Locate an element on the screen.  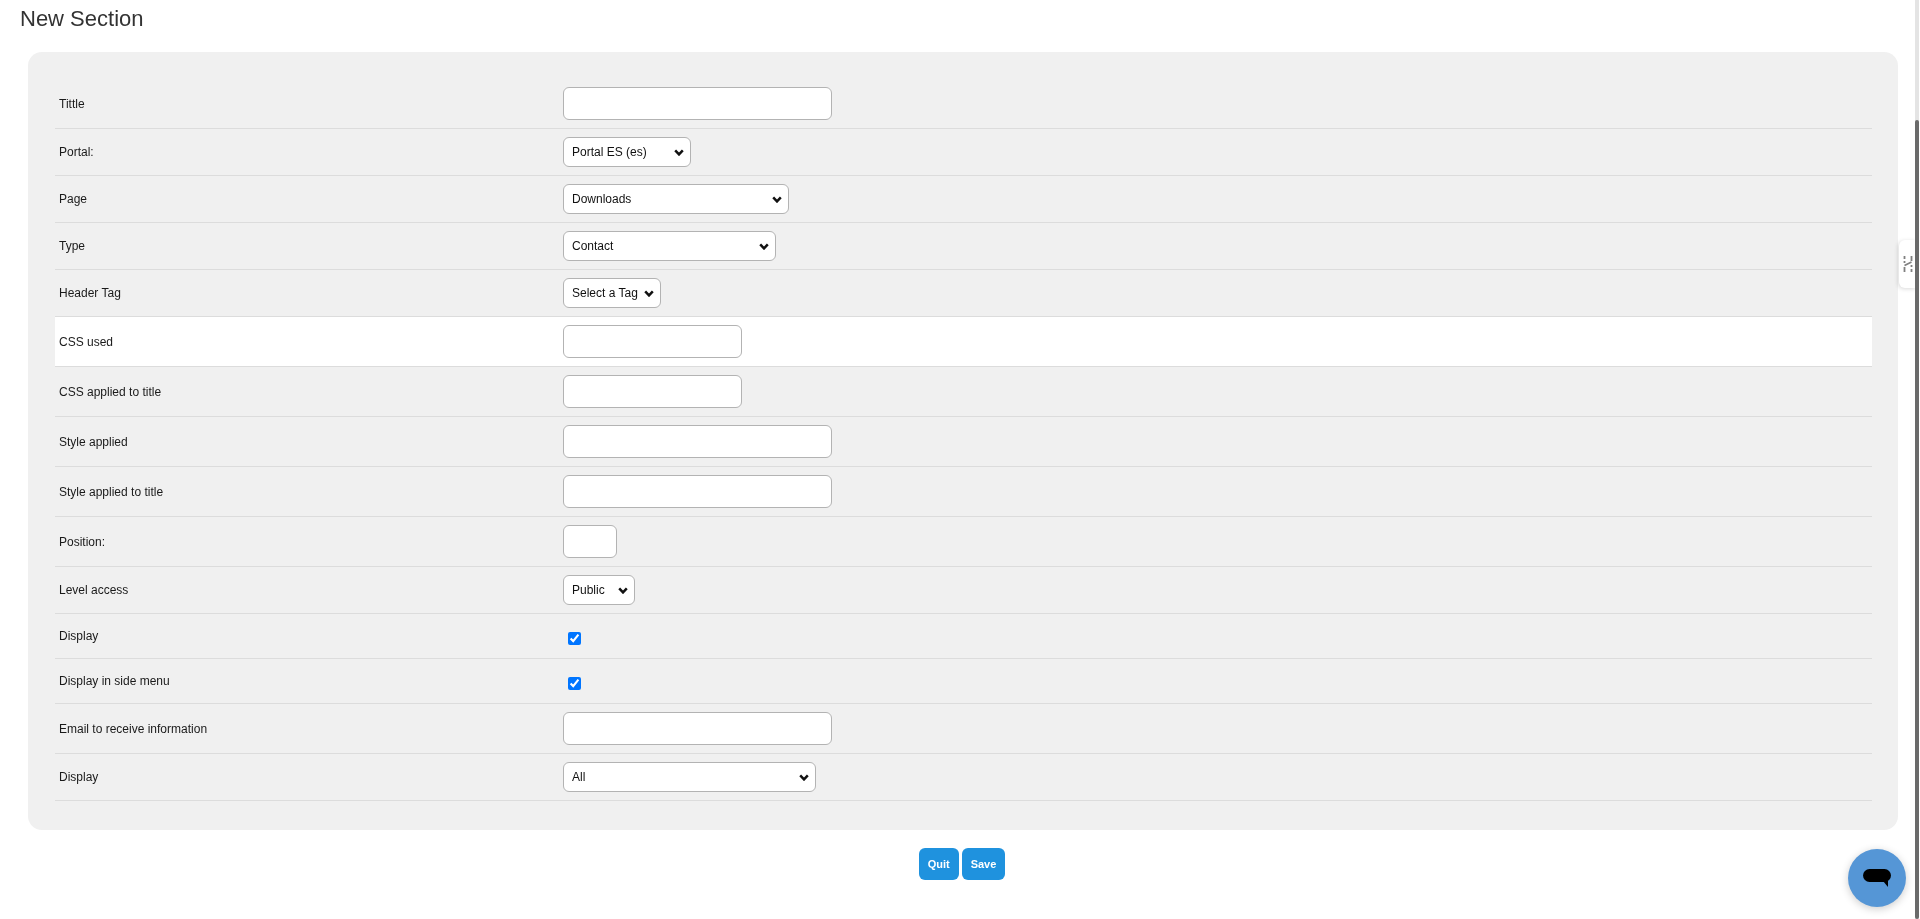
field-label: Style applied is located at coordinates (93, 442).